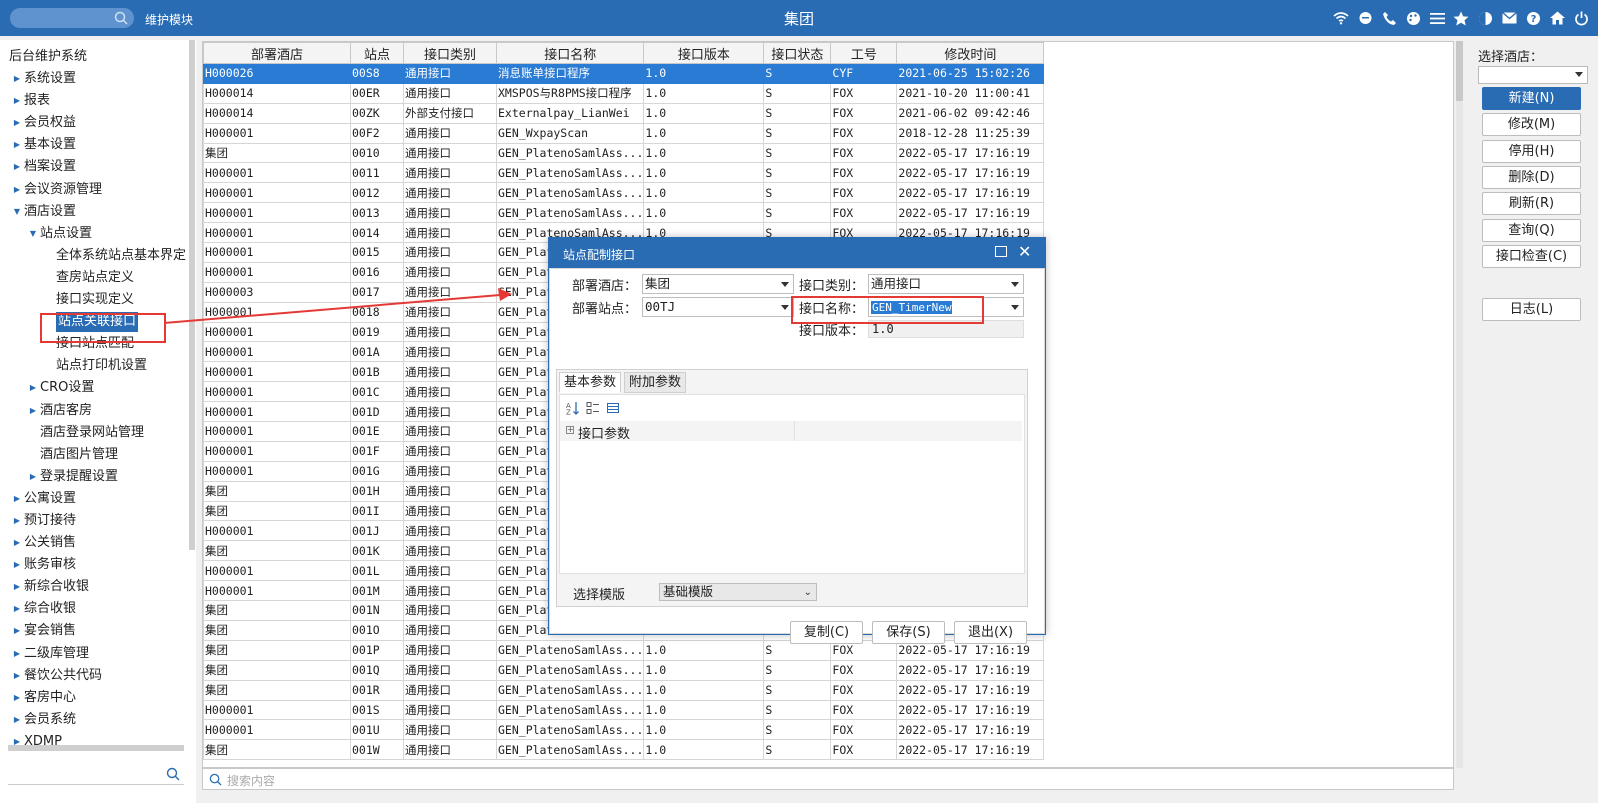 Image resolution: width=1598 pixels, height=803 pixels. Describe the element at coordinates (95, 477) in the screenshot. I see `sidebar-item: ▶ 登录提醒设置` at that location.